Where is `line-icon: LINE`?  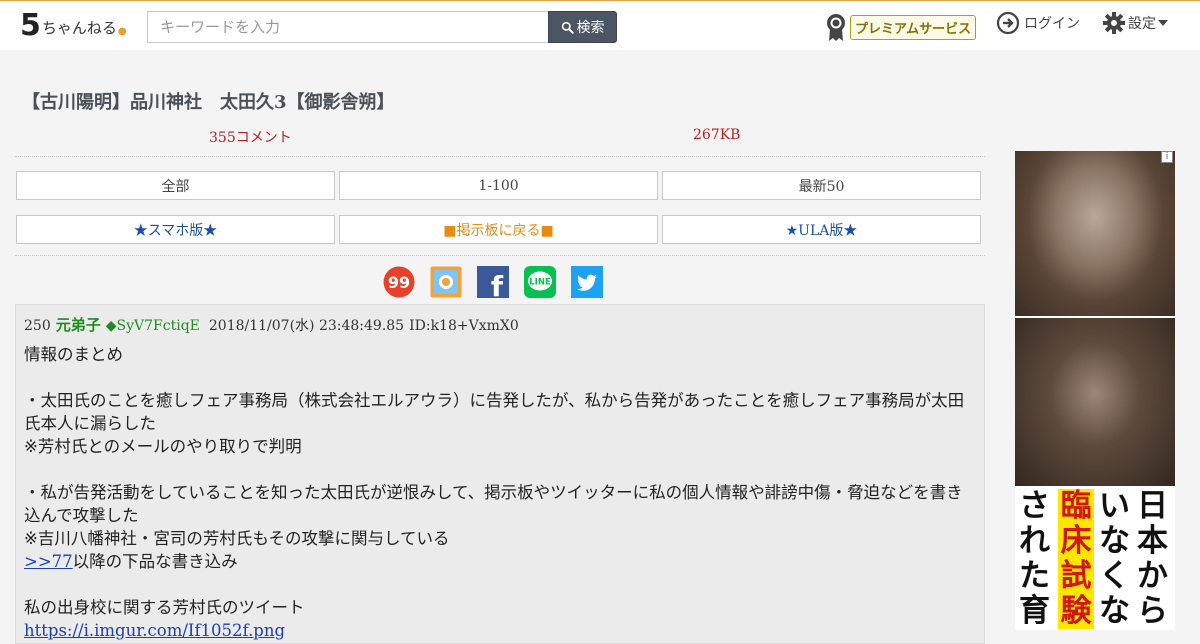
line-icon: LINE is located at coordinates (540, 282).